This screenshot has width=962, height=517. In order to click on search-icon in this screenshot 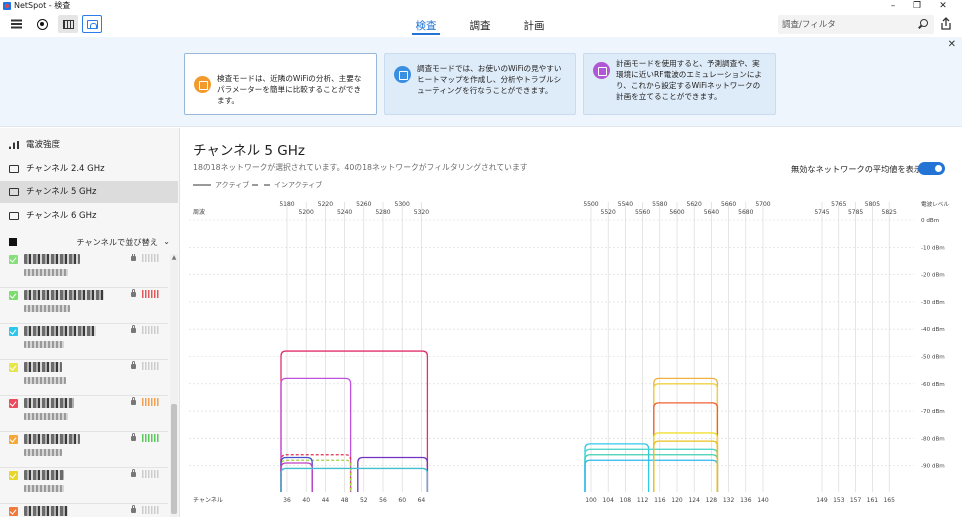, I will do `click(924, 23)`.